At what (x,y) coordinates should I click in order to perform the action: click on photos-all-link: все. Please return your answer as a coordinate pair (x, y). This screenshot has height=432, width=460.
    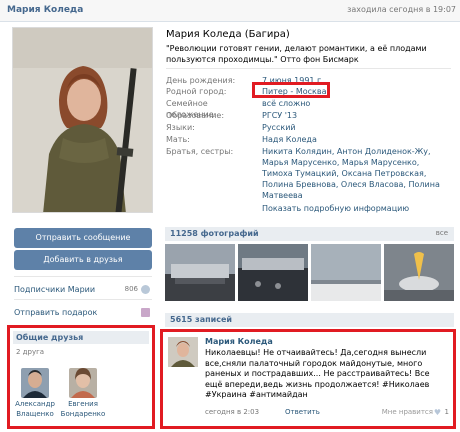
    Looking at the image, I should click on (442, 233).